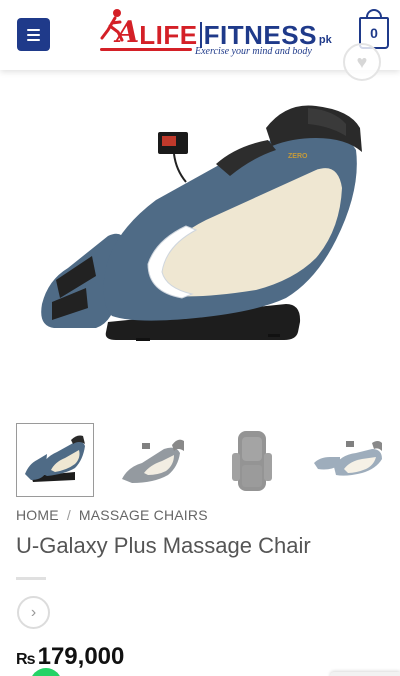 The image size is (400, 676). What do you see at coordinates (325, 40) in the screenshot?
I see `logo-pk: pk` at bounding box center [325, 40].